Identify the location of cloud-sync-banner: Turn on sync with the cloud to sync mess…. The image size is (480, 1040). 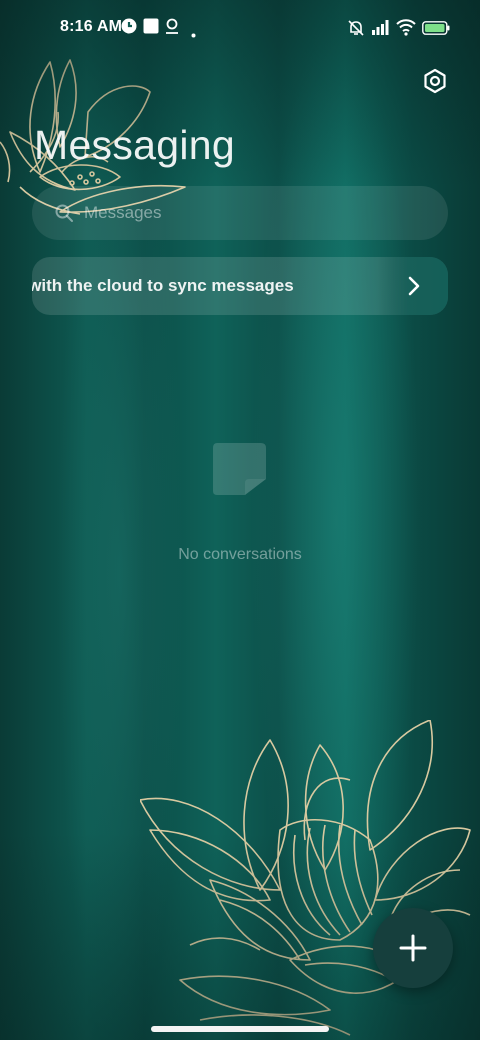
(240, 286).